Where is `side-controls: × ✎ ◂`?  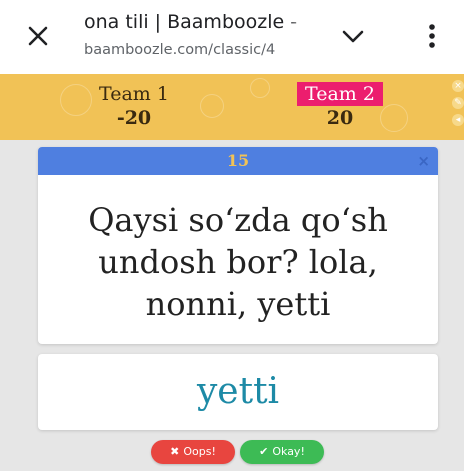
side-controls: × ✎ ◂ is located at coordinates (458, 105).